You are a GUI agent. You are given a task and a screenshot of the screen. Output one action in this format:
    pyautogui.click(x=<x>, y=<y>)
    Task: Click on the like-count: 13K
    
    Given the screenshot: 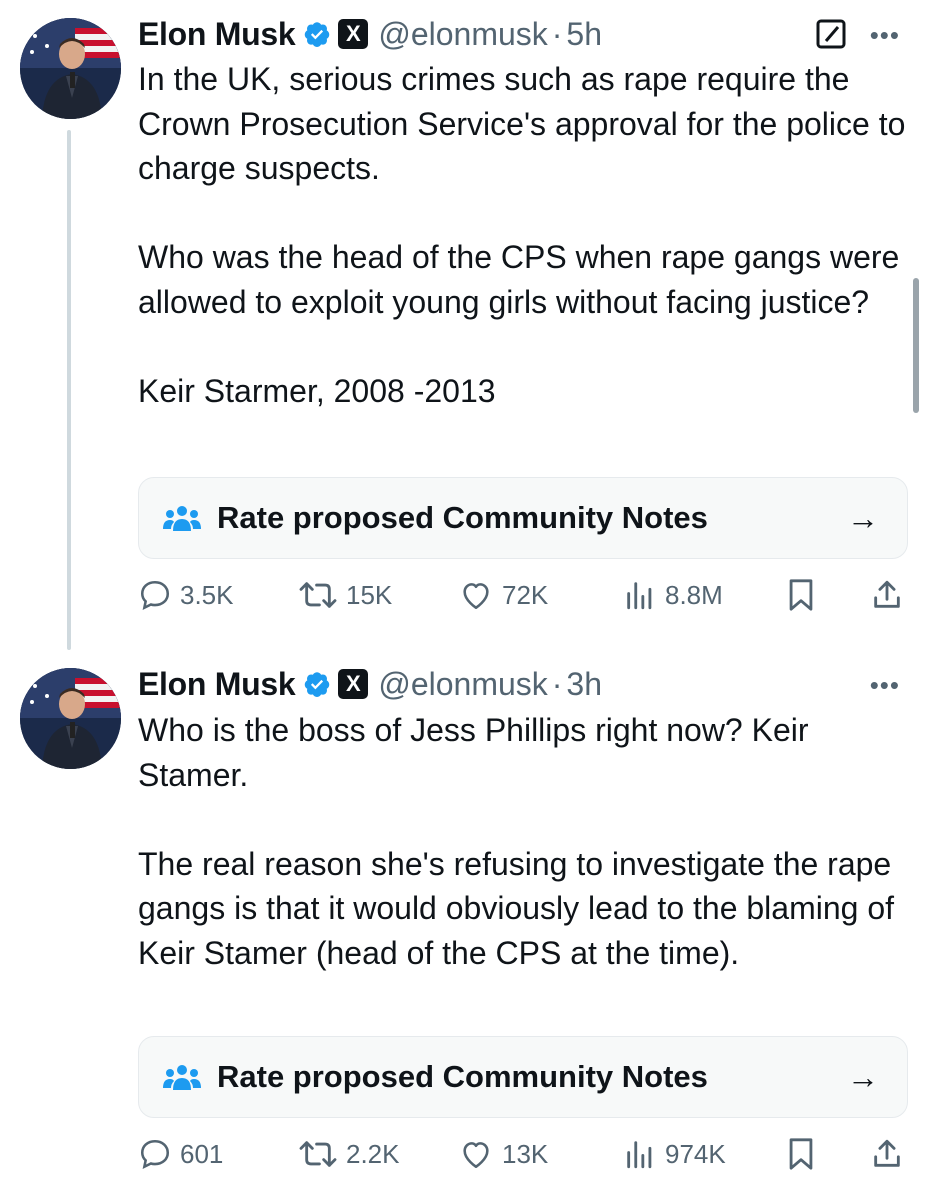 What is the action you would take?
    pyautogui.click(x=525, y=1153)
    